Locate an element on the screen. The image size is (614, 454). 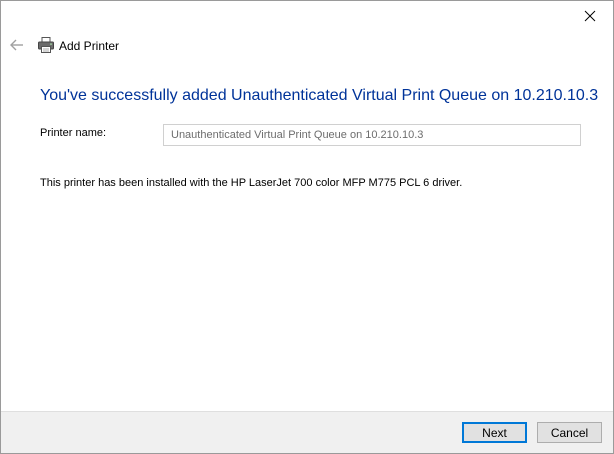
dialog-footer: Next Cancel is located at coordinates (307, 432).